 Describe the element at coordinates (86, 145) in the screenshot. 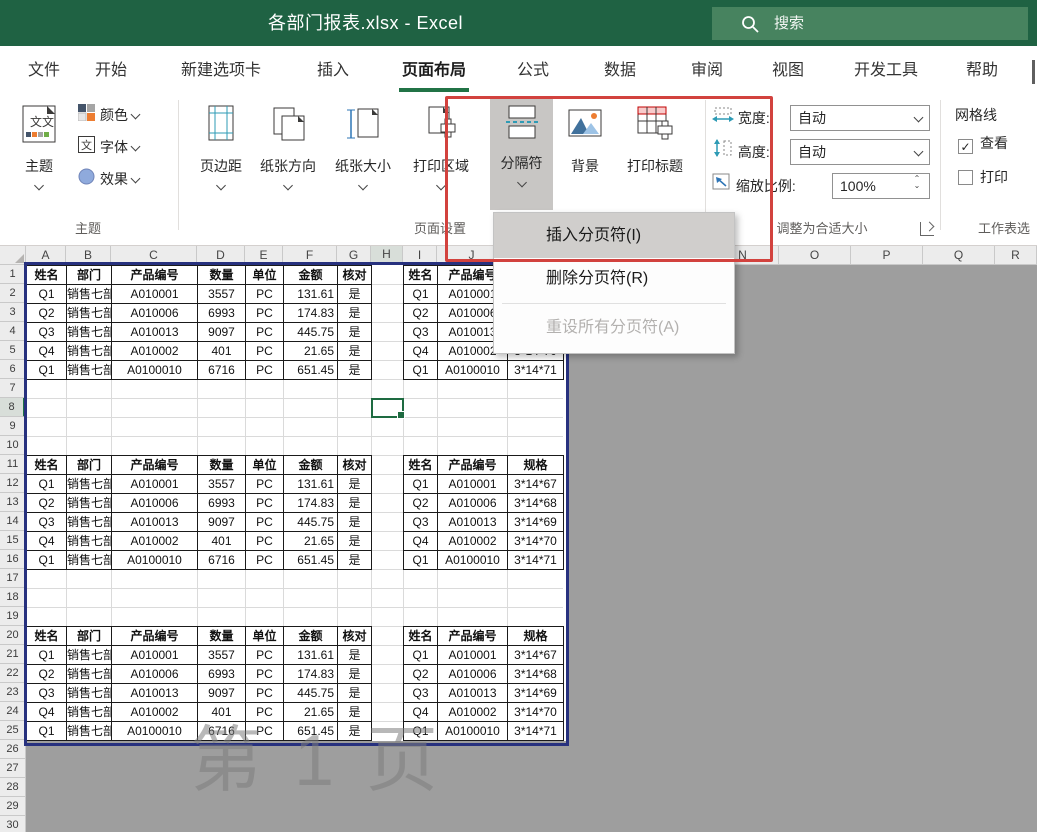

I see `svg-text: 文` at that location.